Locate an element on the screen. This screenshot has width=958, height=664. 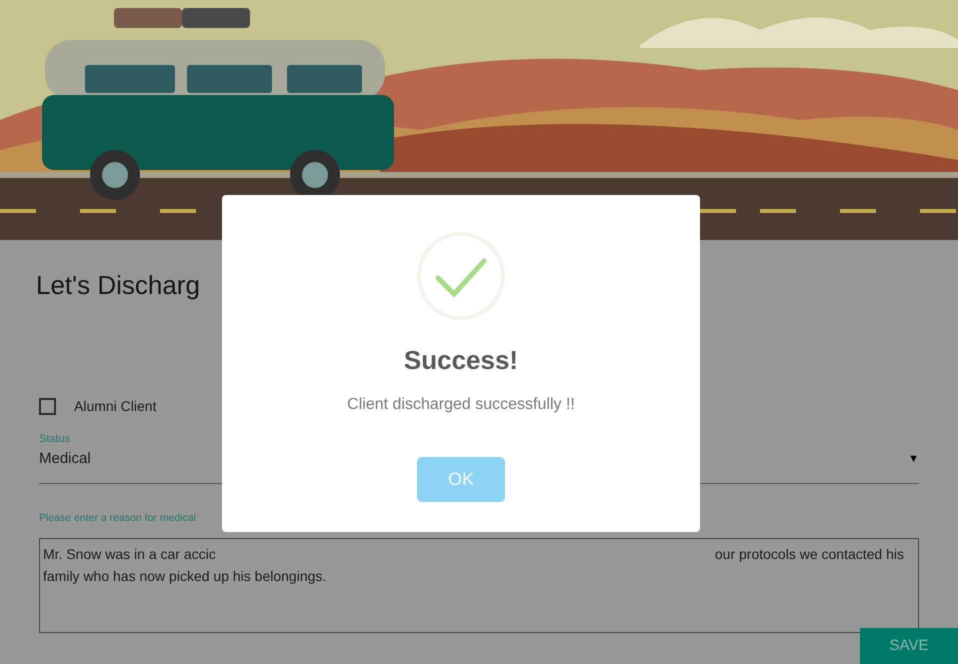
alumni-checkbox is located at coordinates (47, 406).